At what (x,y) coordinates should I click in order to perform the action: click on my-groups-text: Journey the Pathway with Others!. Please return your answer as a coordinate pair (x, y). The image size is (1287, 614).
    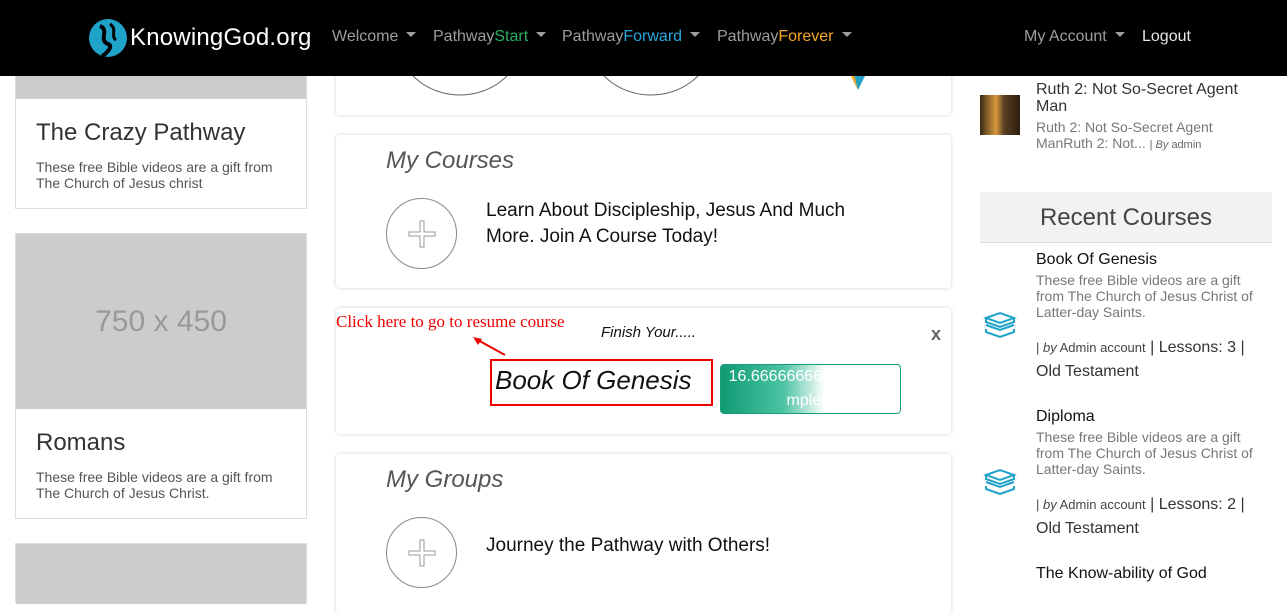
    Looking at the image, I should click on (628, 545).